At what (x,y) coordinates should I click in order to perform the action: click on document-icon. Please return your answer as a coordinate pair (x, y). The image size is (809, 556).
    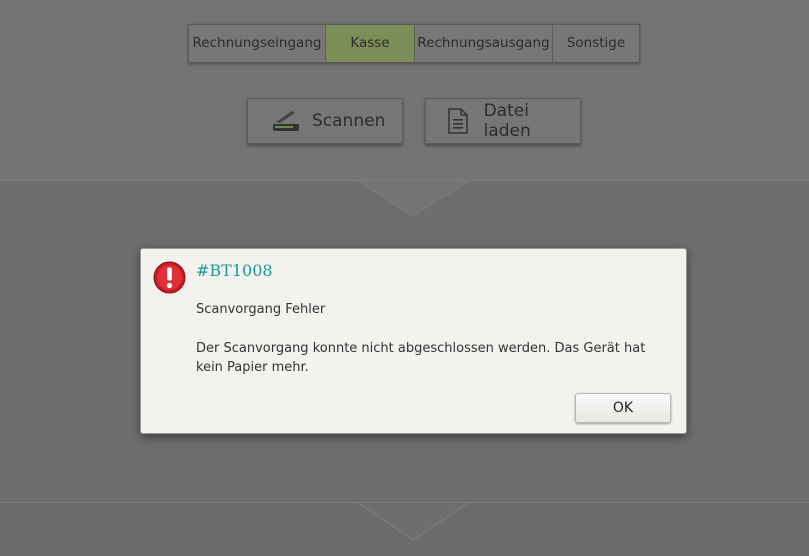
    Looking at the image, I should click on (458, 121).